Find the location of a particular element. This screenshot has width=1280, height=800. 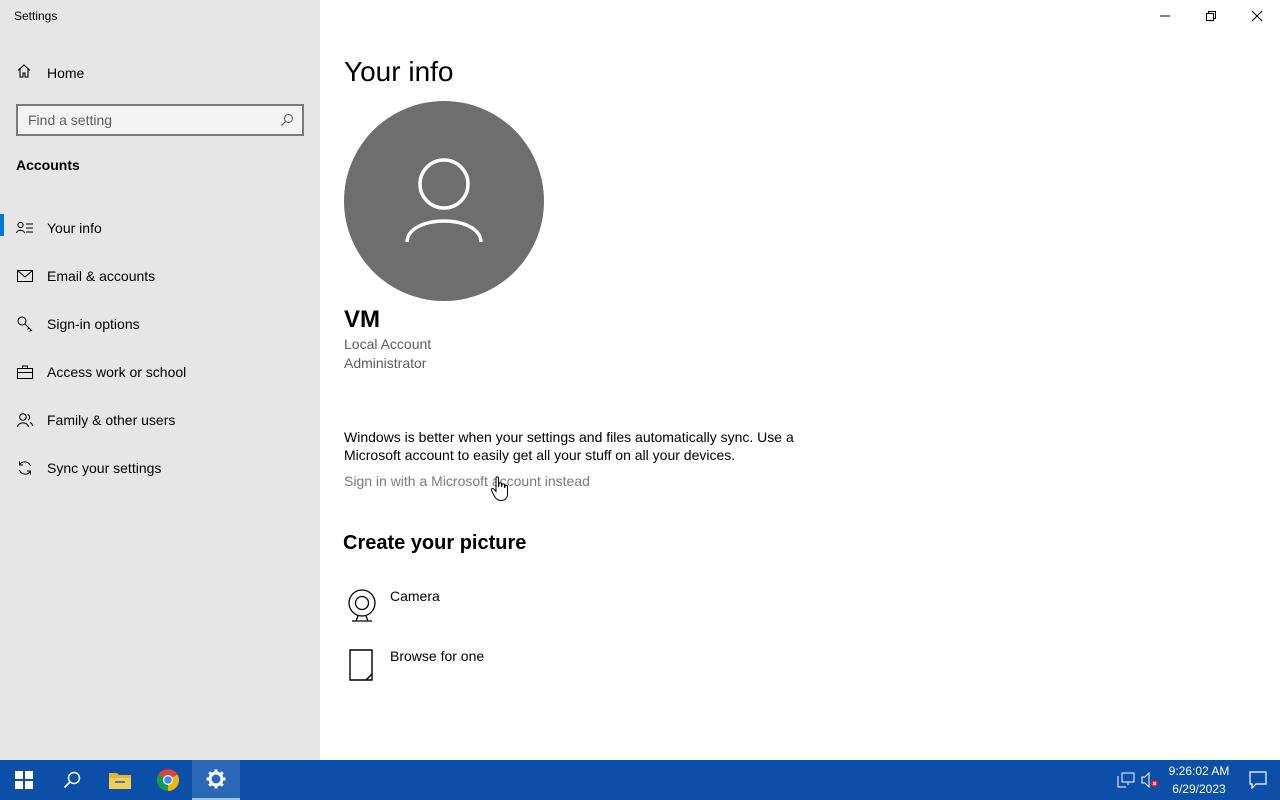

camera-label: Camera is located at coordinates (415, 596).